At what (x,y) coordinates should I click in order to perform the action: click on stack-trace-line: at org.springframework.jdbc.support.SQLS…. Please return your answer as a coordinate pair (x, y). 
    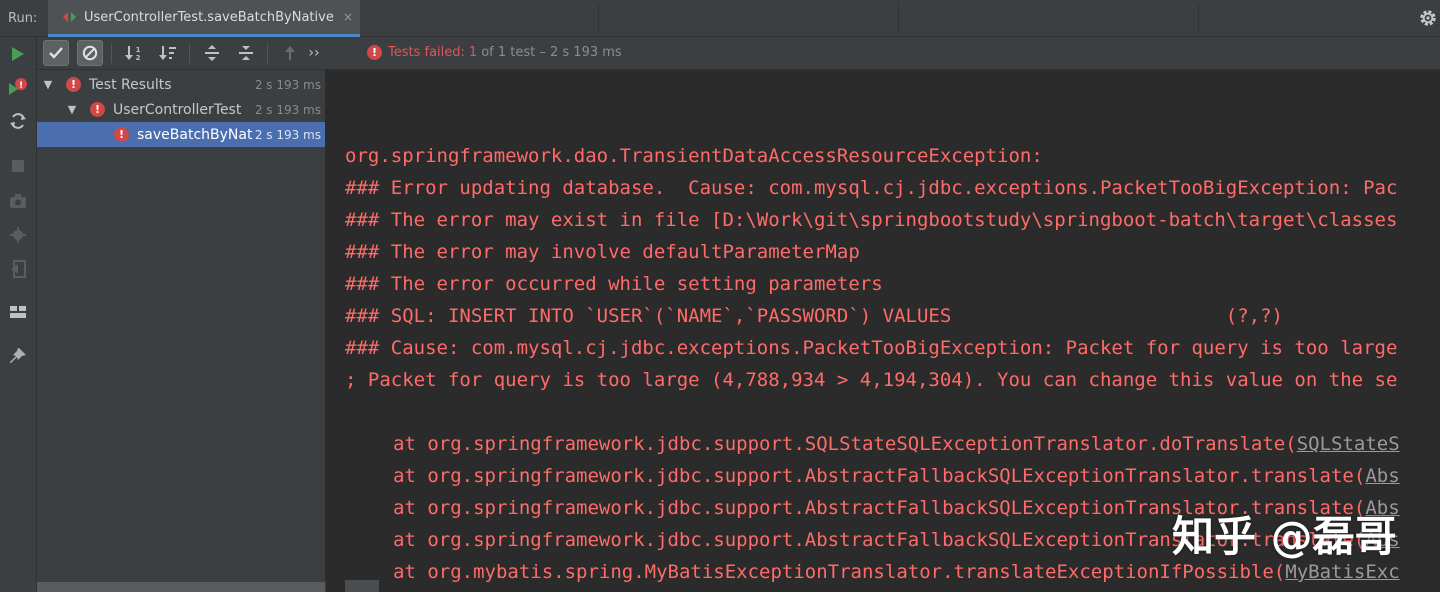
    Looking at the image, I should click on (872, 444).